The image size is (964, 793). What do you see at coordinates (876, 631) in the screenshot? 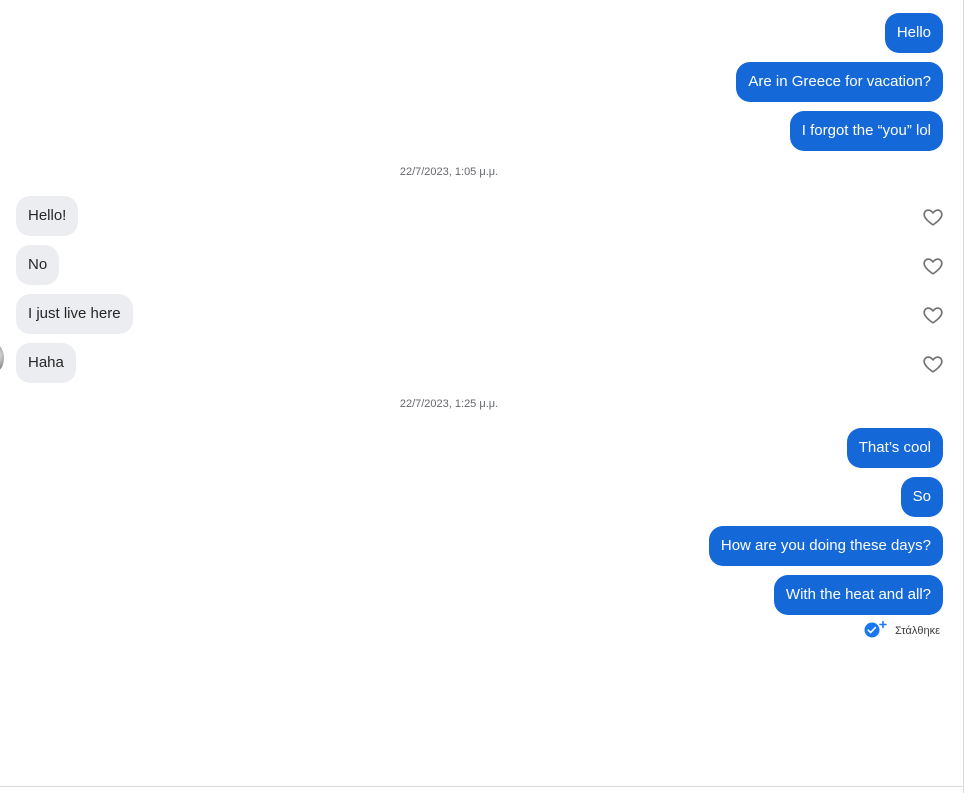
I see `sent-check-icon` at bounding box center [876, 631].